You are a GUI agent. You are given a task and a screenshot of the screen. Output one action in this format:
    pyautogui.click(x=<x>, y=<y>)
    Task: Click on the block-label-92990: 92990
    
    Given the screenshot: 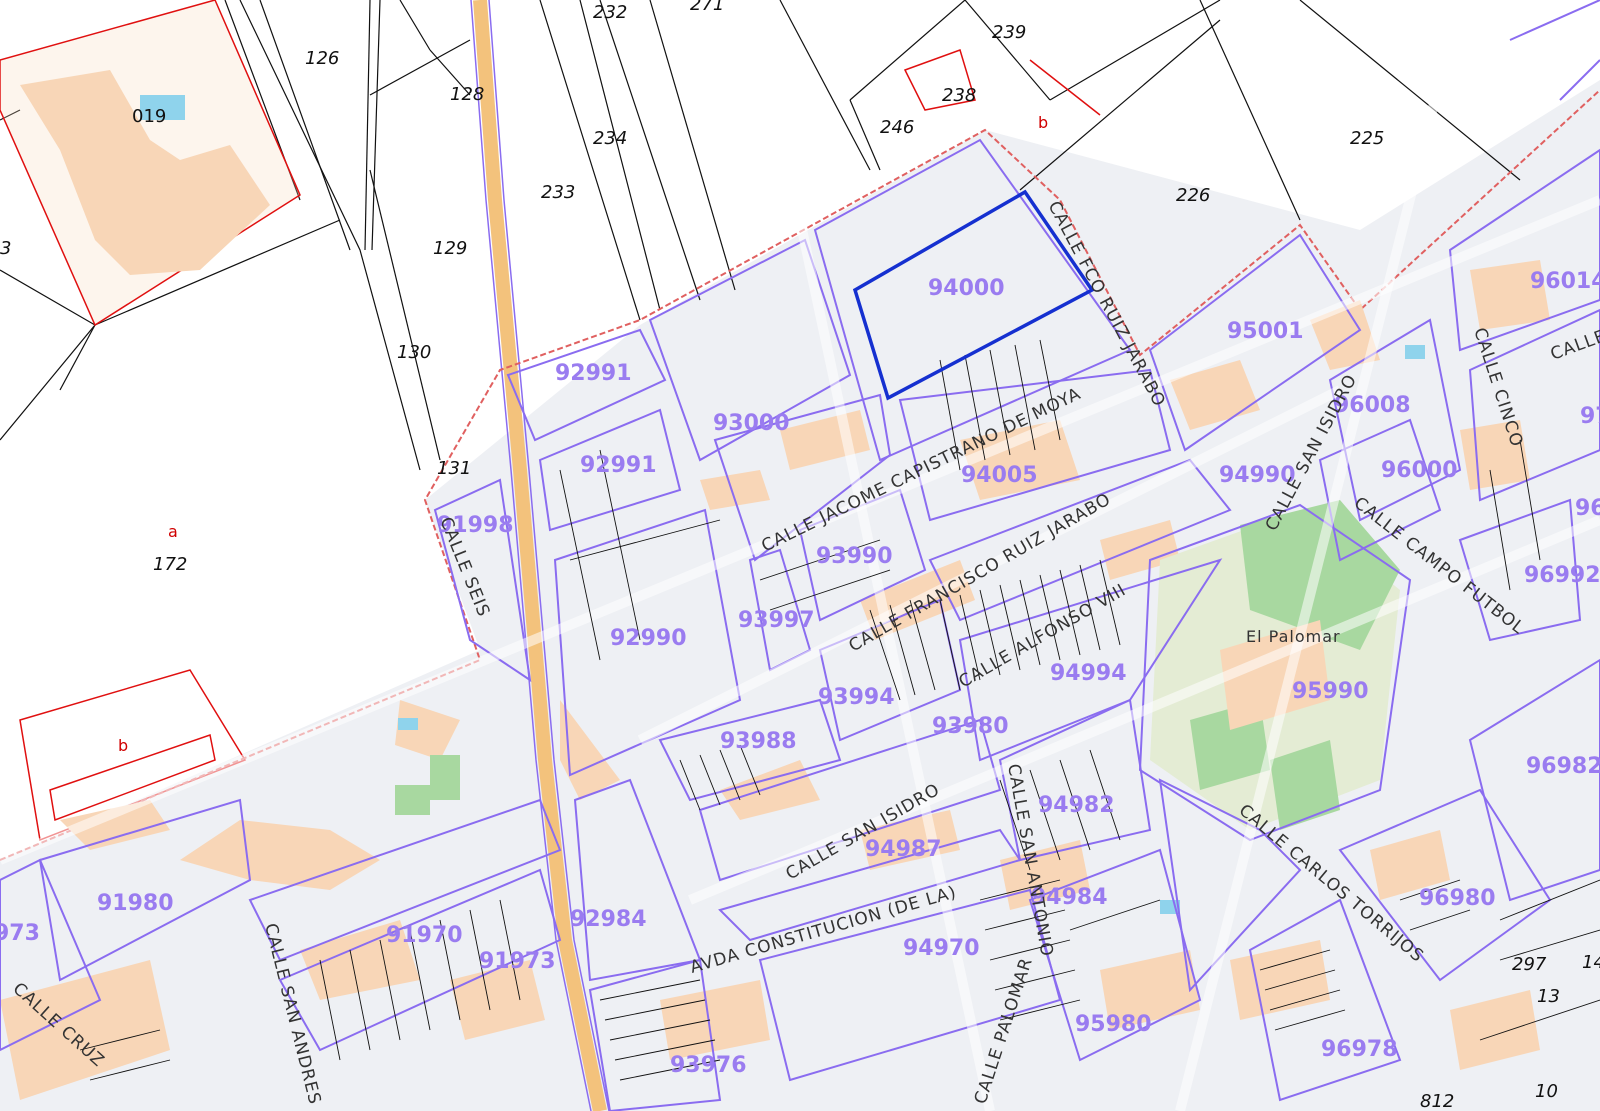 What is the action you would take?
    pyautogui.click(x=648, y=638)
    